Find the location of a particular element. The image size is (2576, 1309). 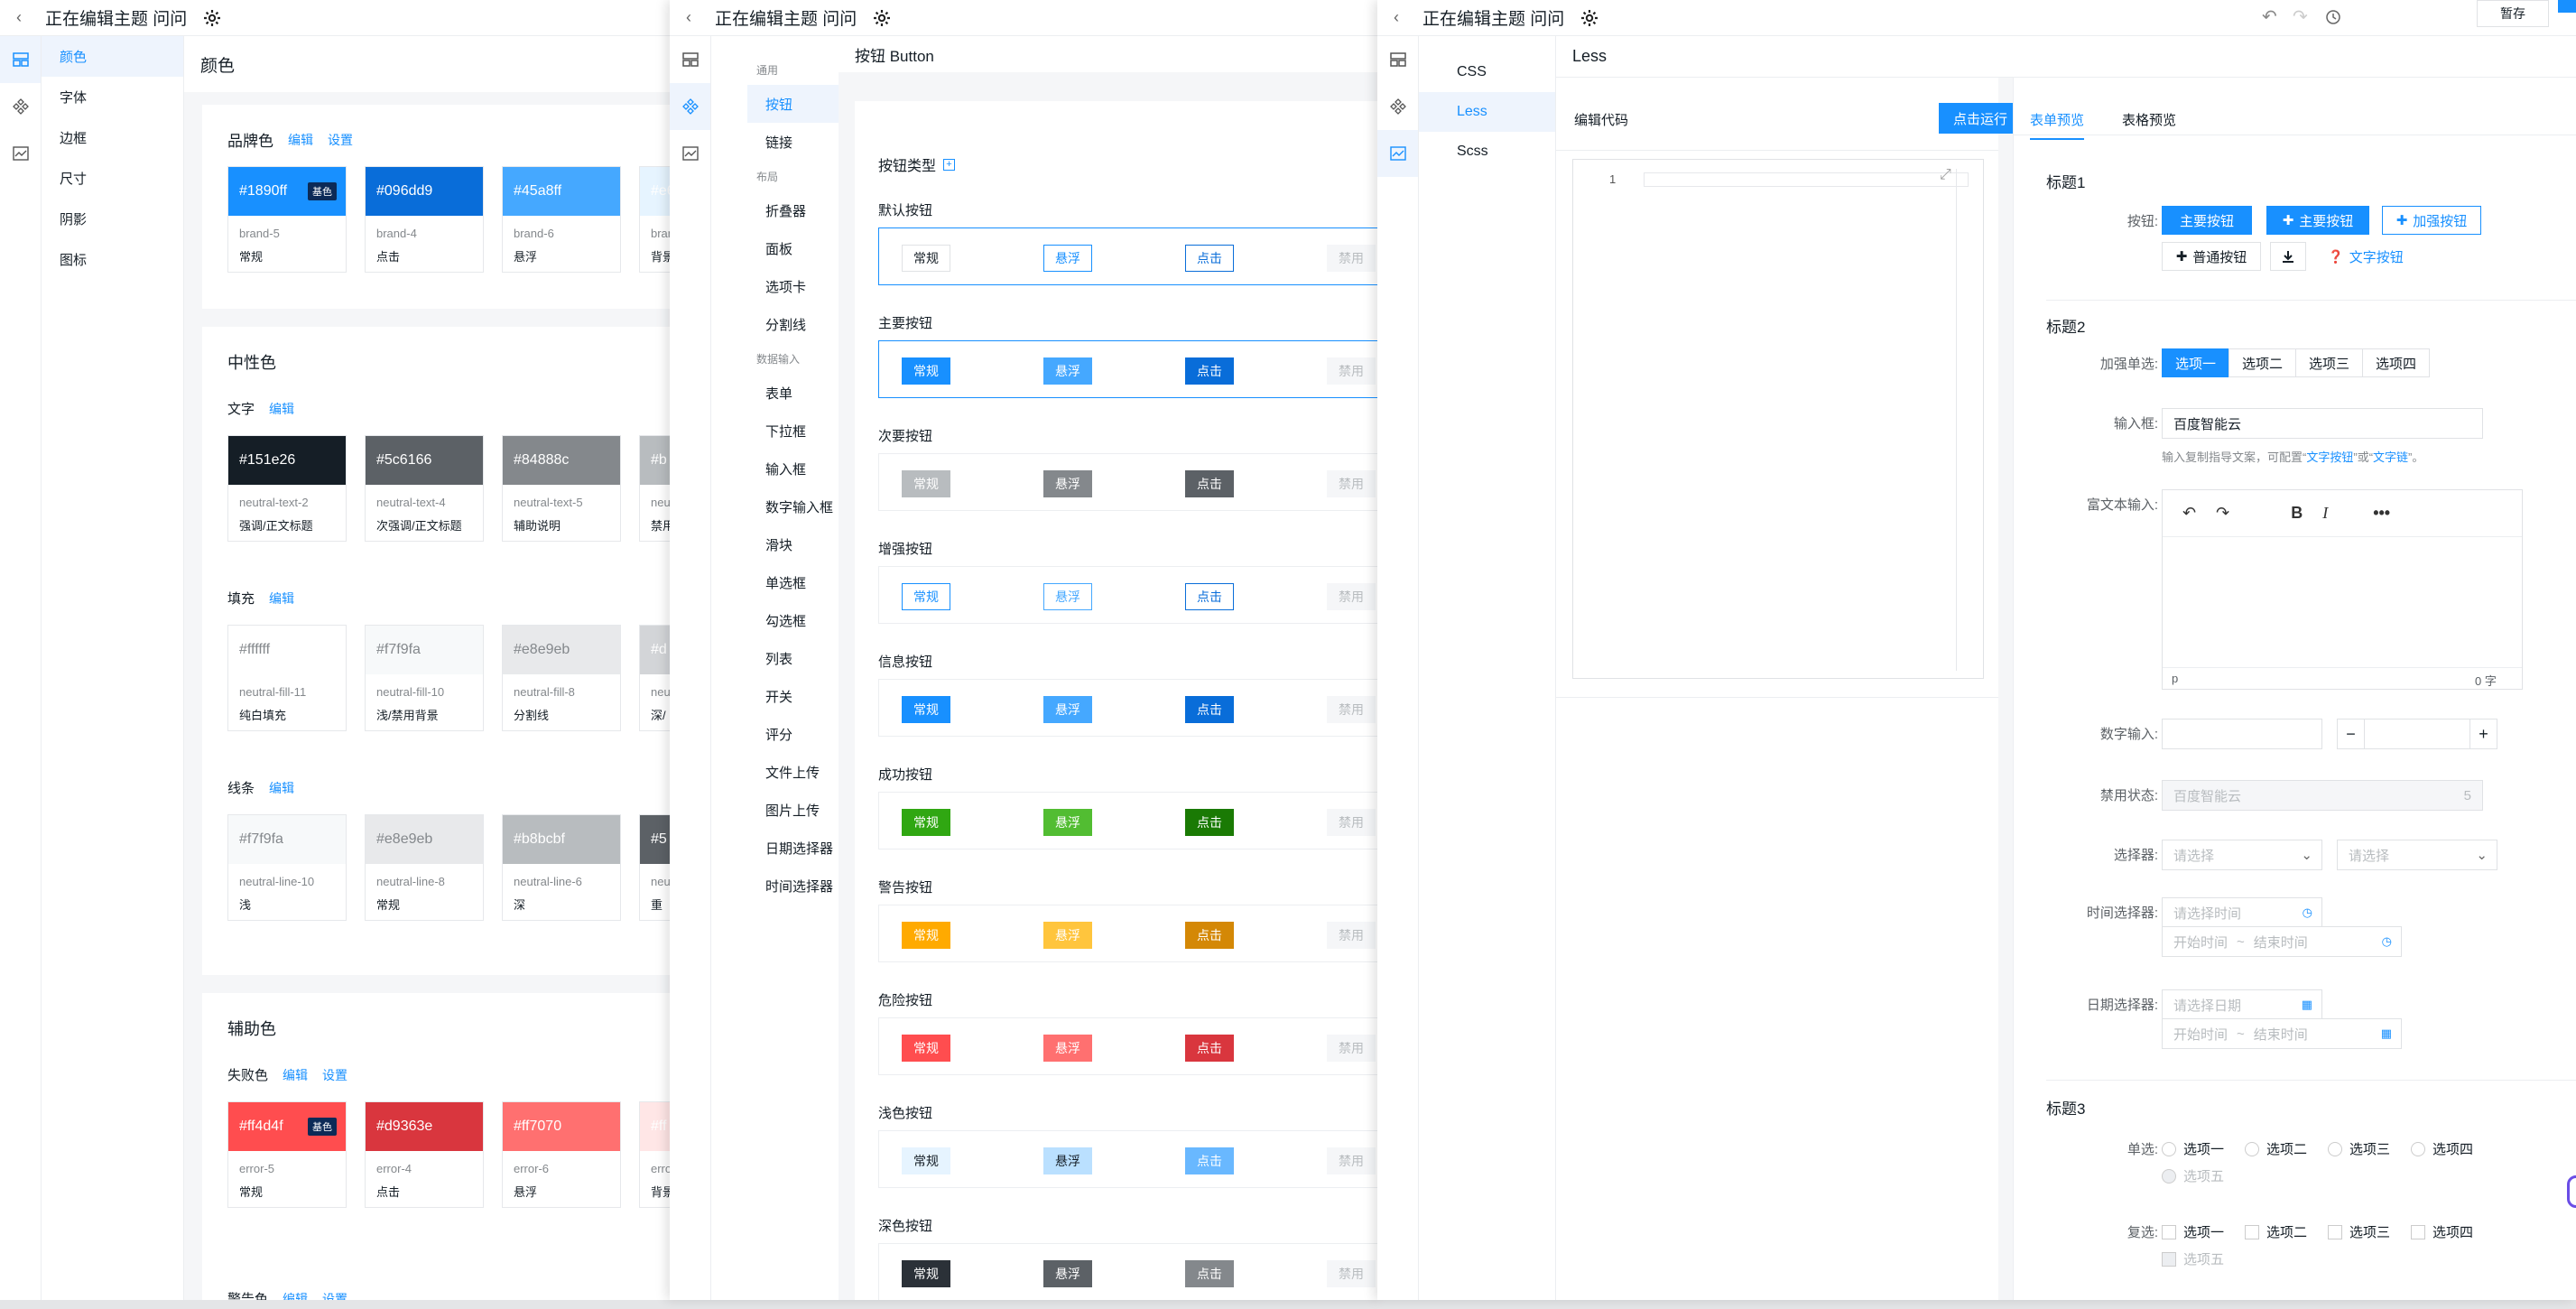

color-swatch: #ff7070 error-6 悬浮 is located at coordinates (561, 1154).